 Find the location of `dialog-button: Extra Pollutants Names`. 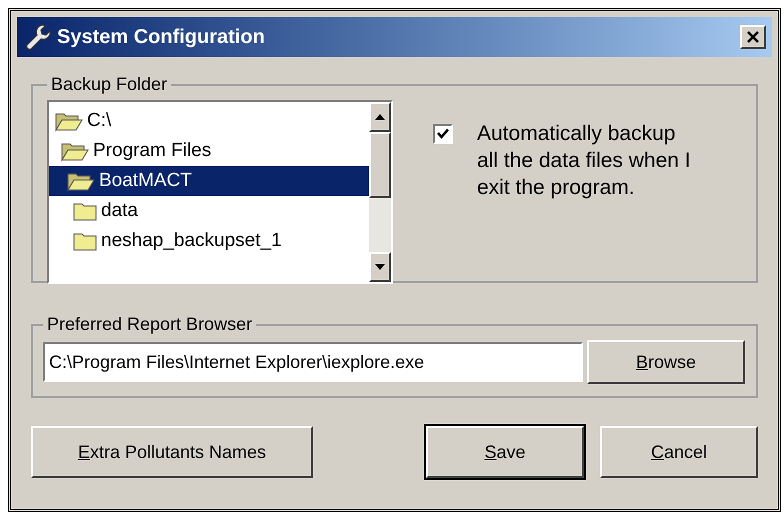

dialog-button: Extra Pollutants Names is located at coordinates (172, 452).